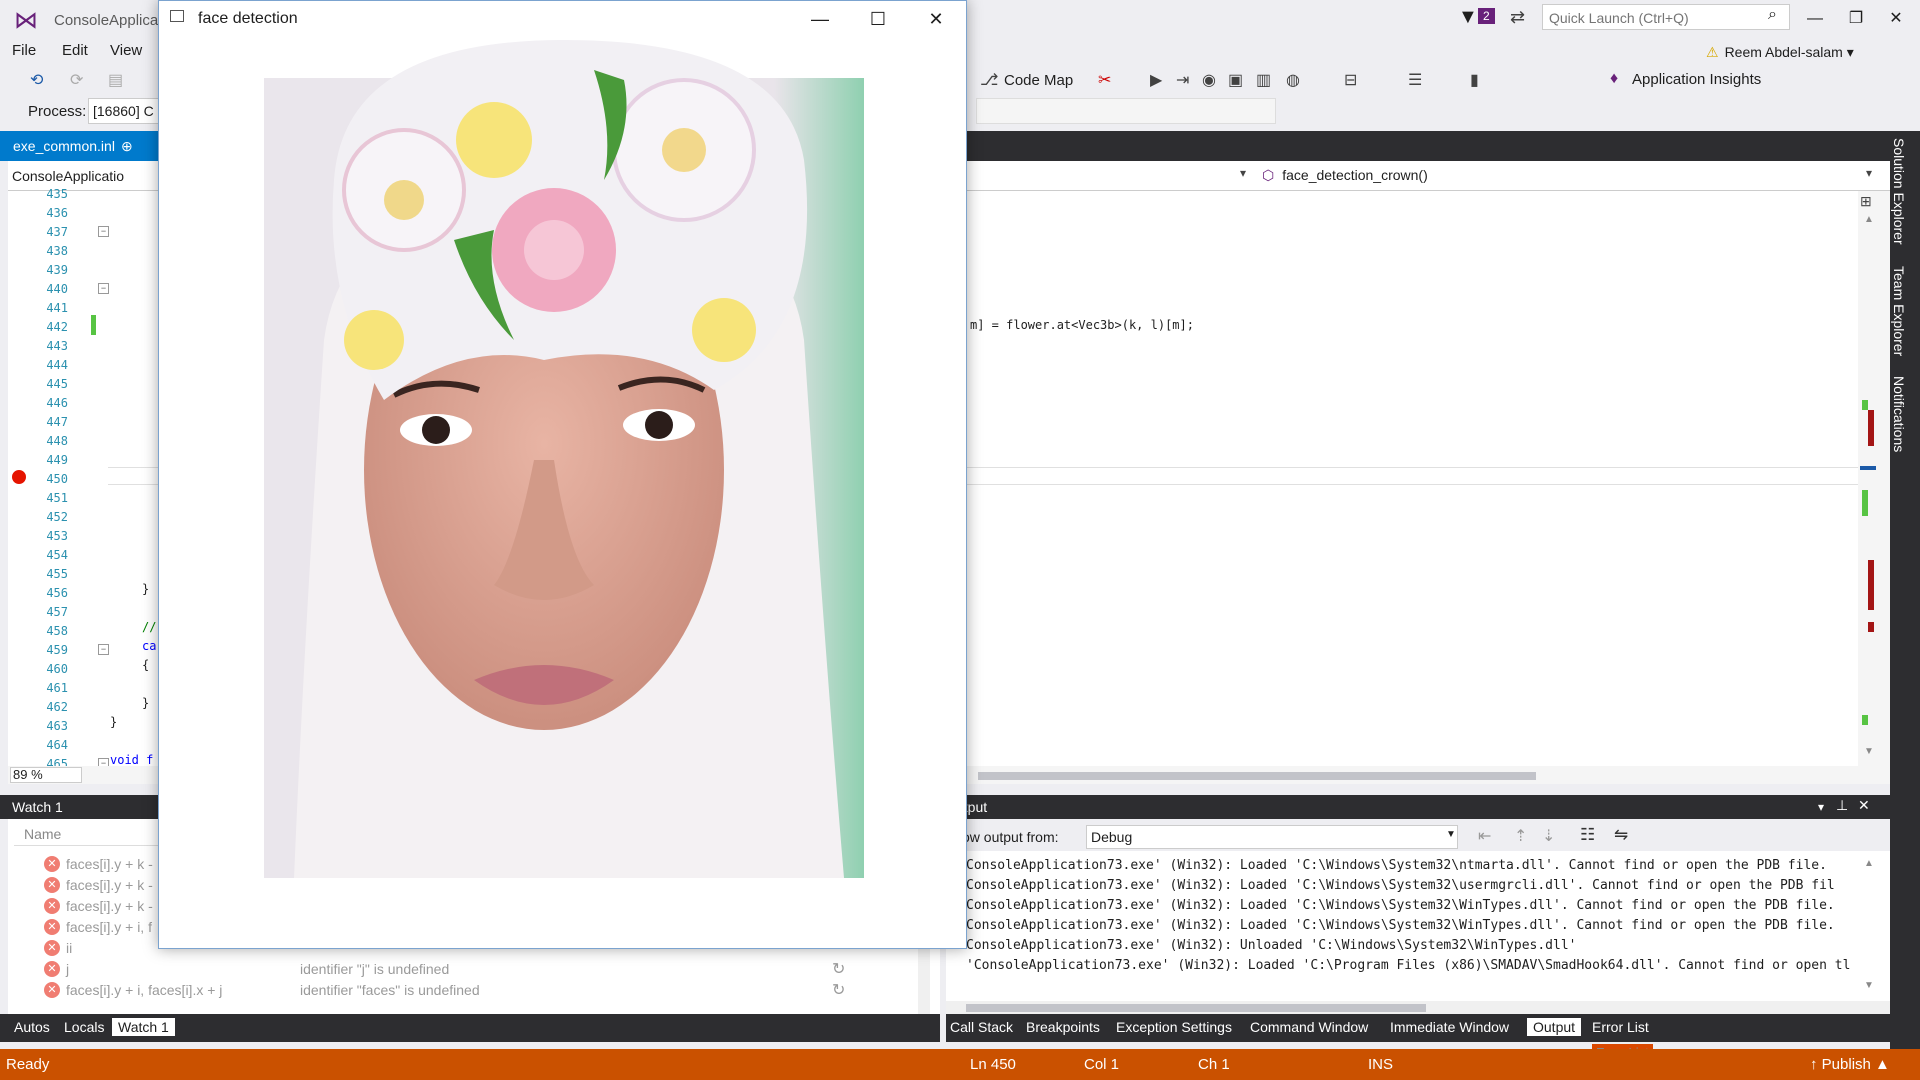  Describe the element at coordinates (1772, 15) in the screenshot. I see `search-icon: ⌕` at that location.